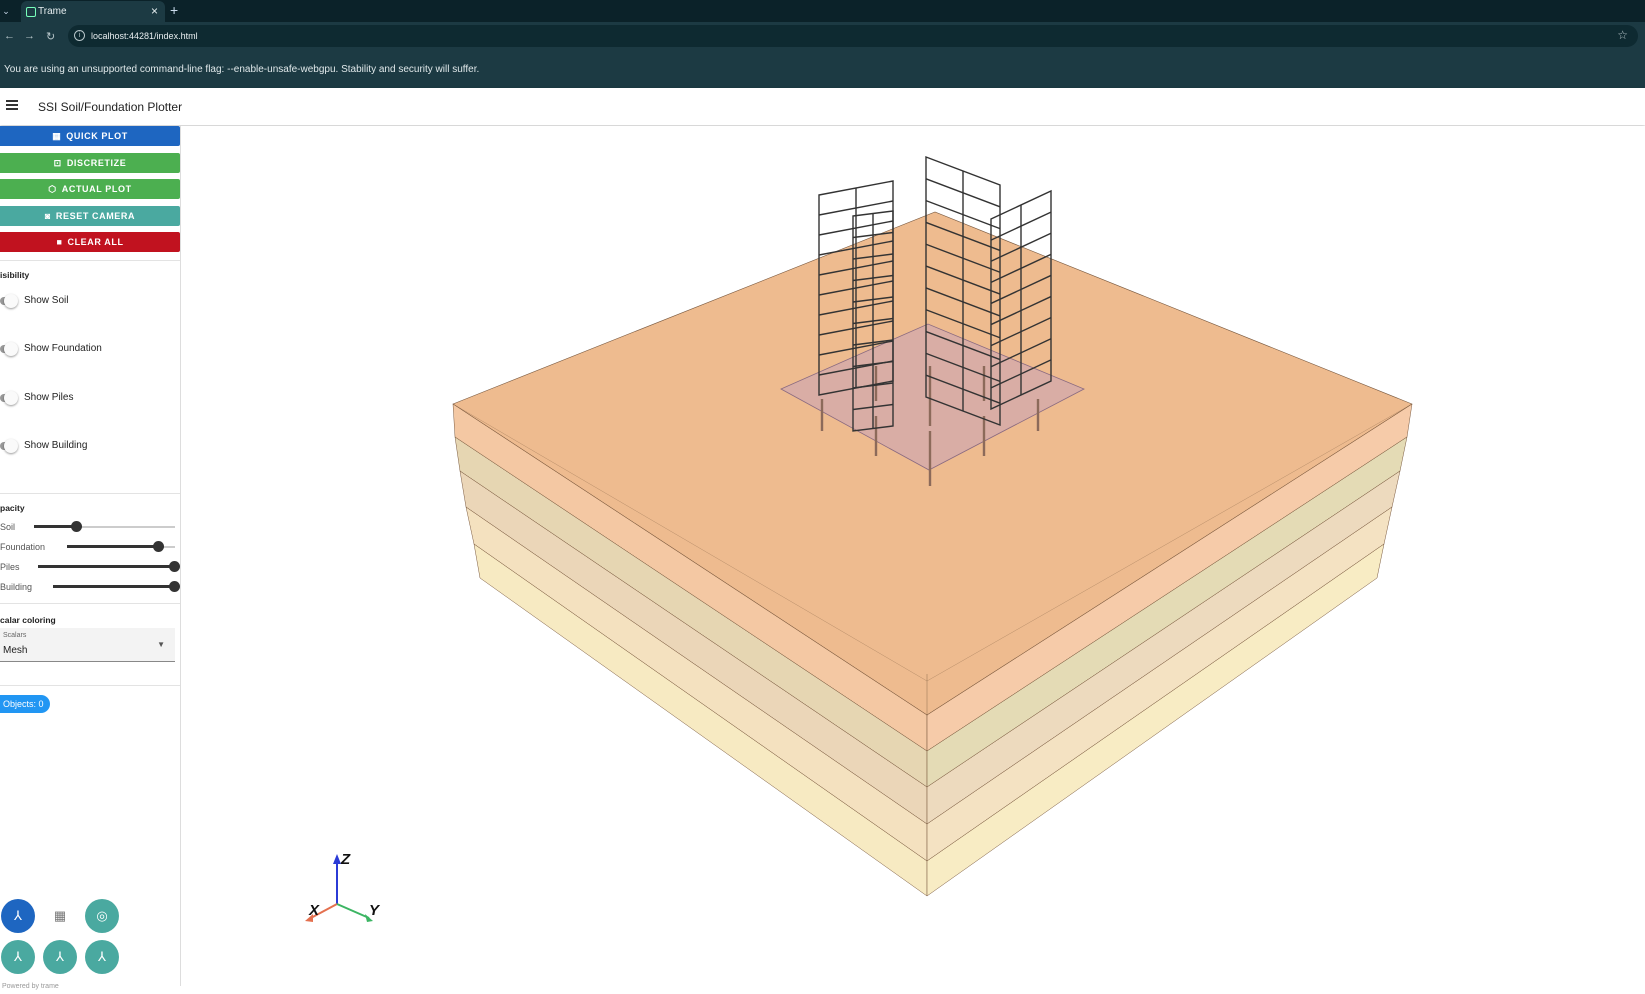 The height and width of the screenshot is (994, 1645). What do you see at coordinates (174, 10) in the screenshot?
I see `new-tab-icon: +` at bounding box center [174, 10].